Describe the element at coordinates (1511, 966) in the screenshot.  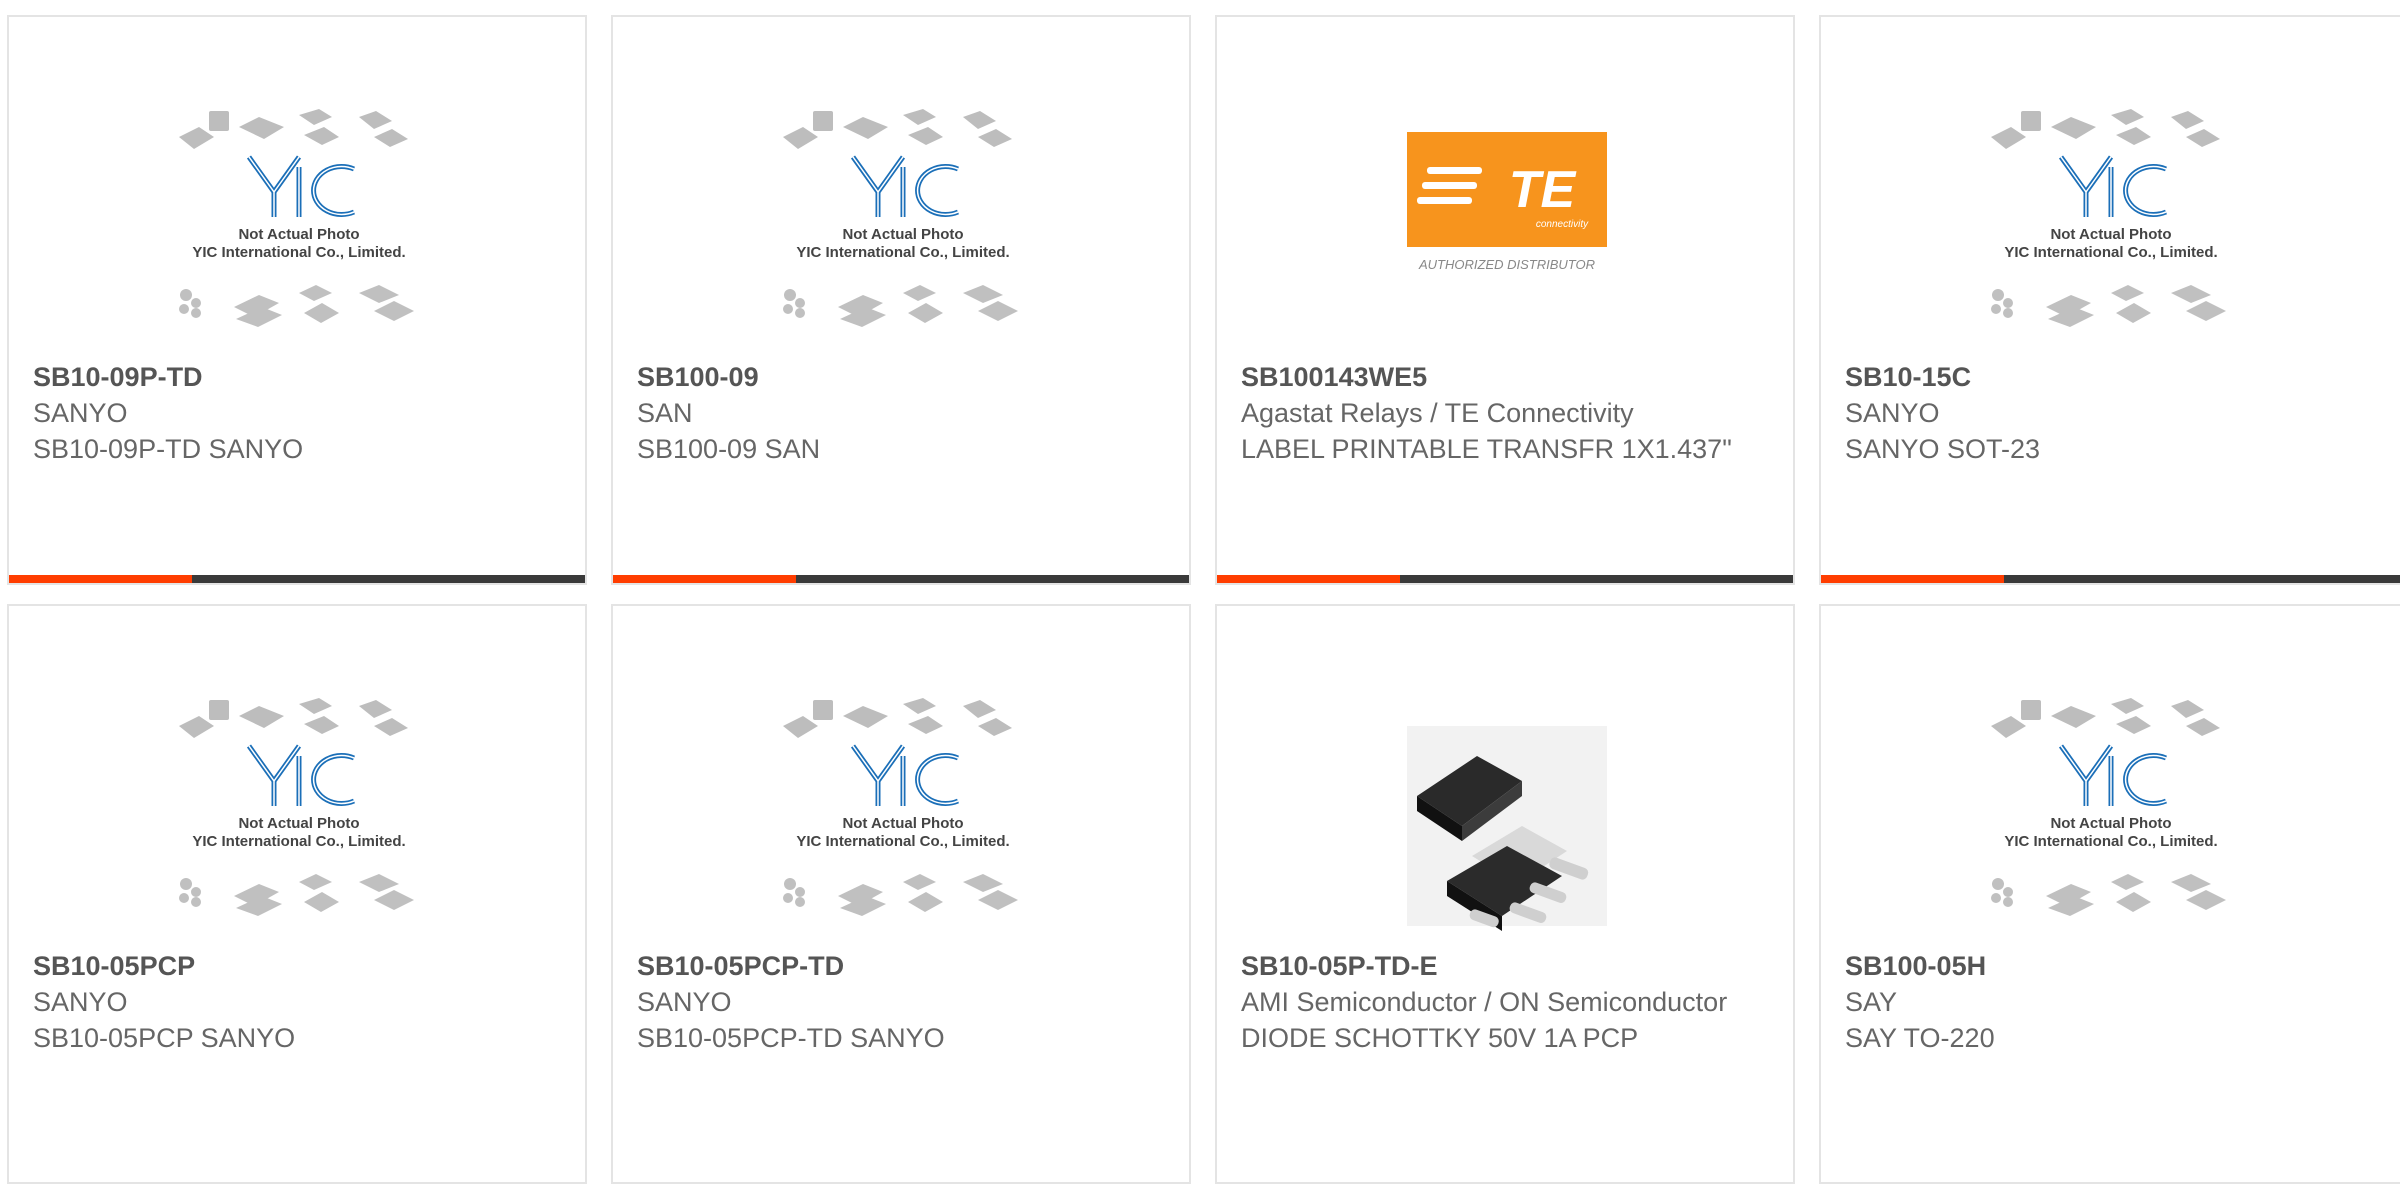
I see `product-part-number-link: SB10-05P-TD-E` at that location.